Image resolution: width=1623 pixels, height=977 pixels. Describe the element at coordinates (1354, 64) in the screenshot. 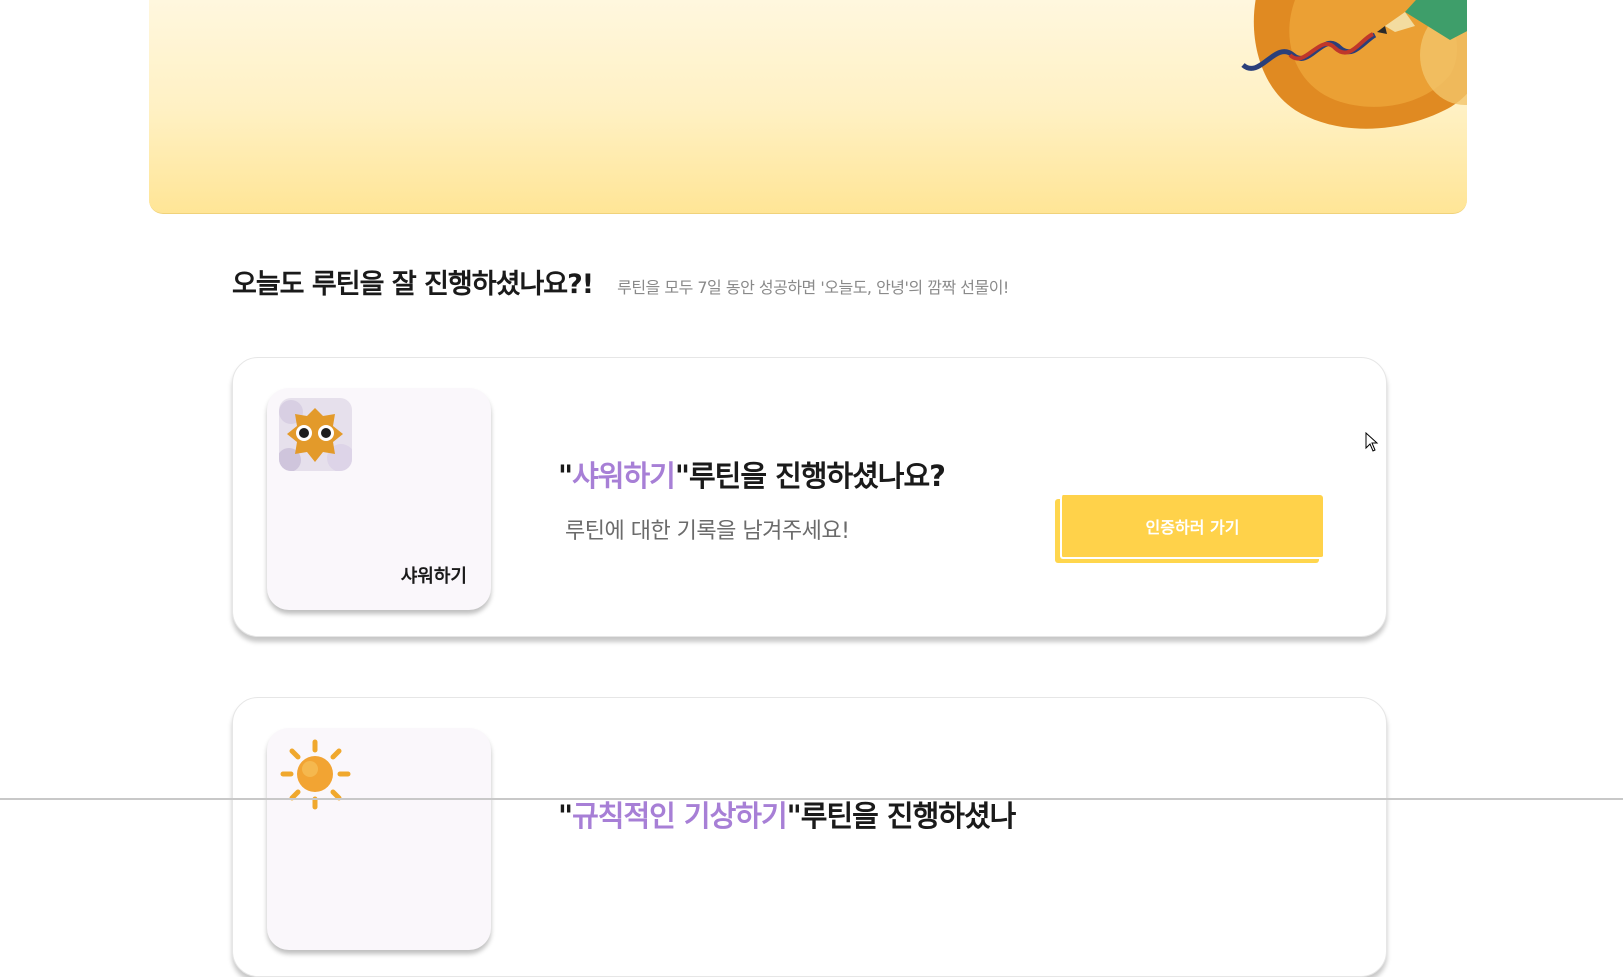

I see `orange-blob-with-pencil-illustration` at that location.